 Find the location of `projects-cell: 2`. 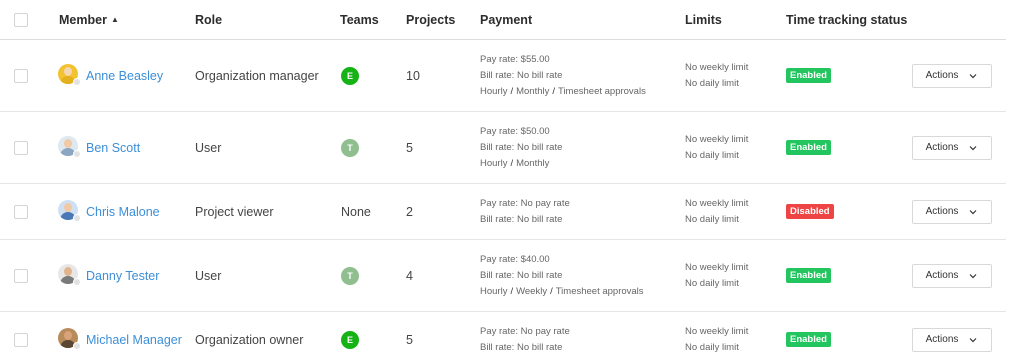

projects-cell: 2 is located at coordinates (409, 211).